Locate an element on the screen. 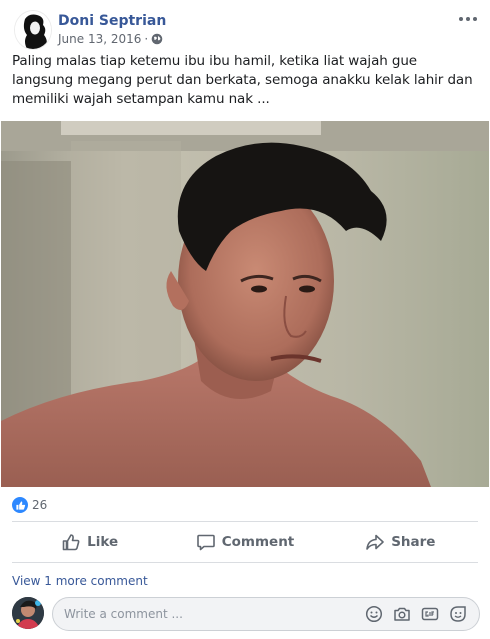  reactions-summary: 26 is located at coordinates (29, 505).